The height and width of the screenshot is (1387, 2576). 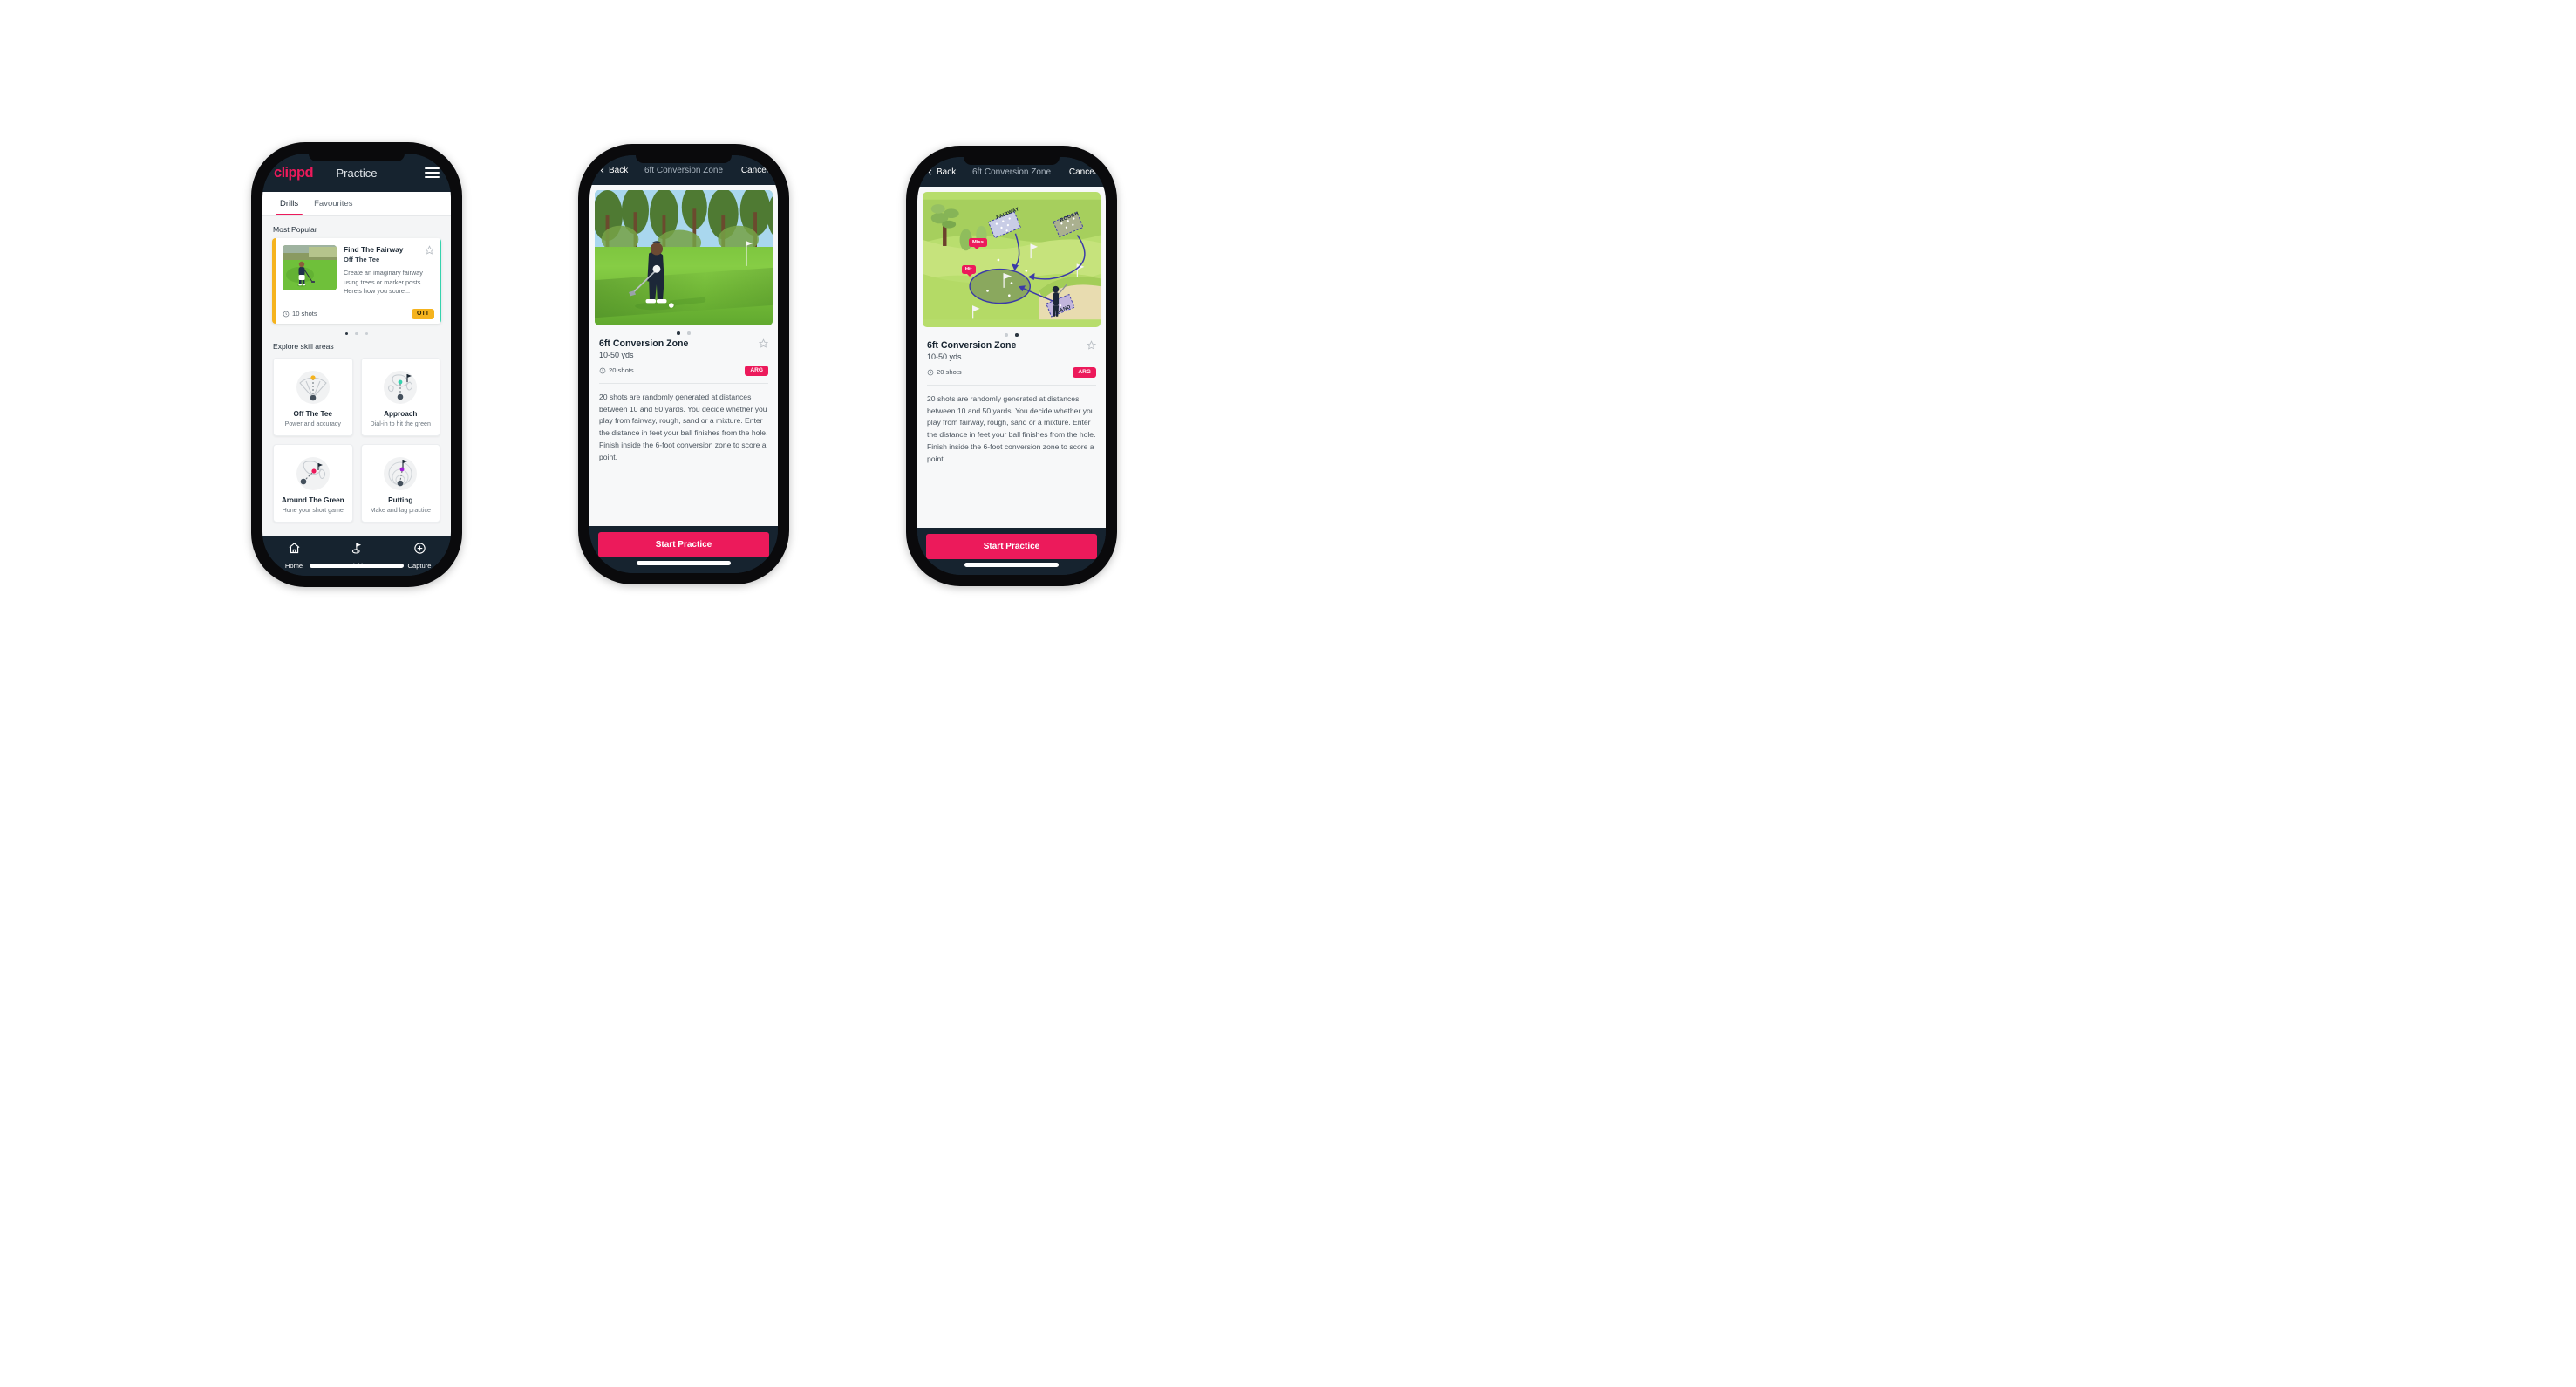 I want to click on skill-card-around-the-green: Around The Green Hone your short game, so click(x=313, y=484).